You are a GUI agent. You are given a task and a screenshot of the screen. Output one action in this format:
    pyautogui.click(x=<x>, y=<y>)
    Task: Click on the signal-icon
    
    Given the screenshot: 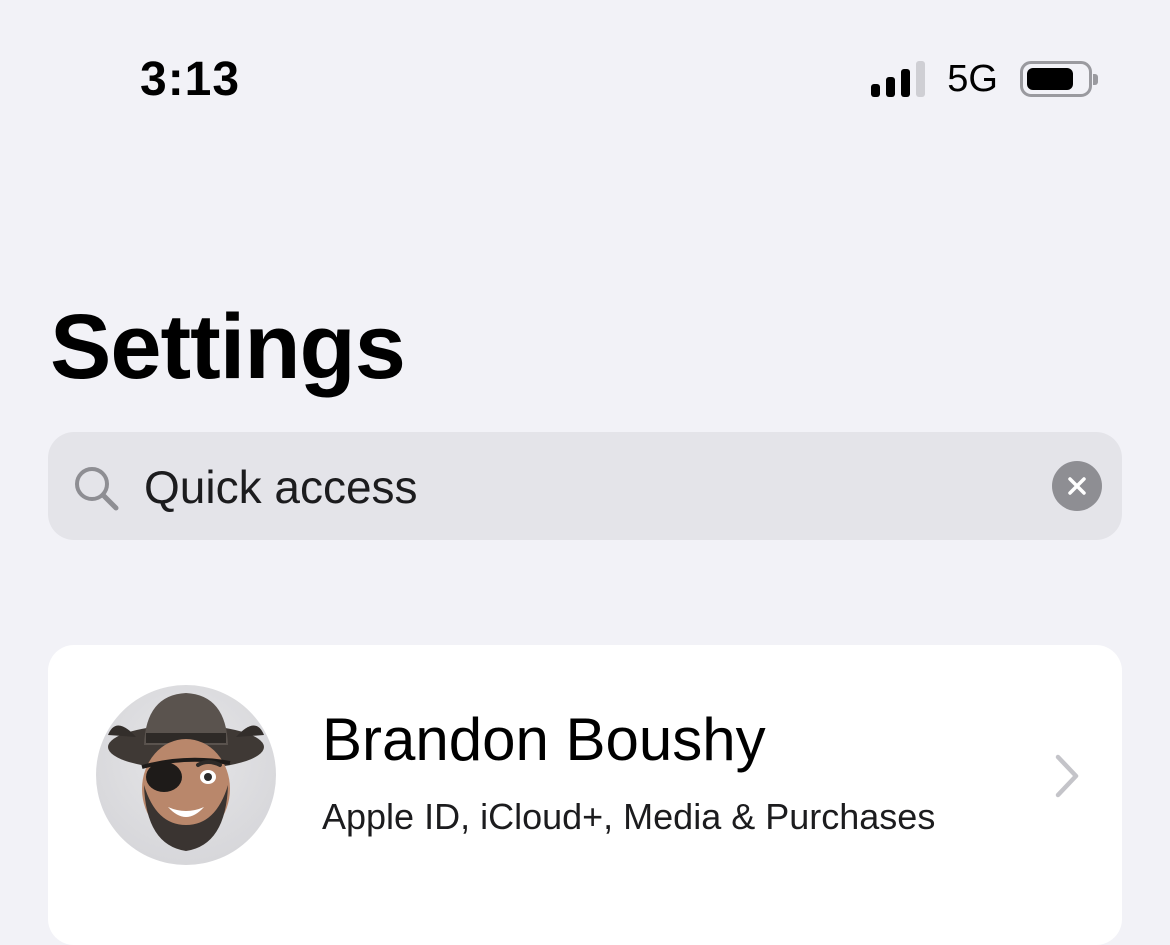 What is the action you would take?
    pyautogui.click(x=898, y=79)
    